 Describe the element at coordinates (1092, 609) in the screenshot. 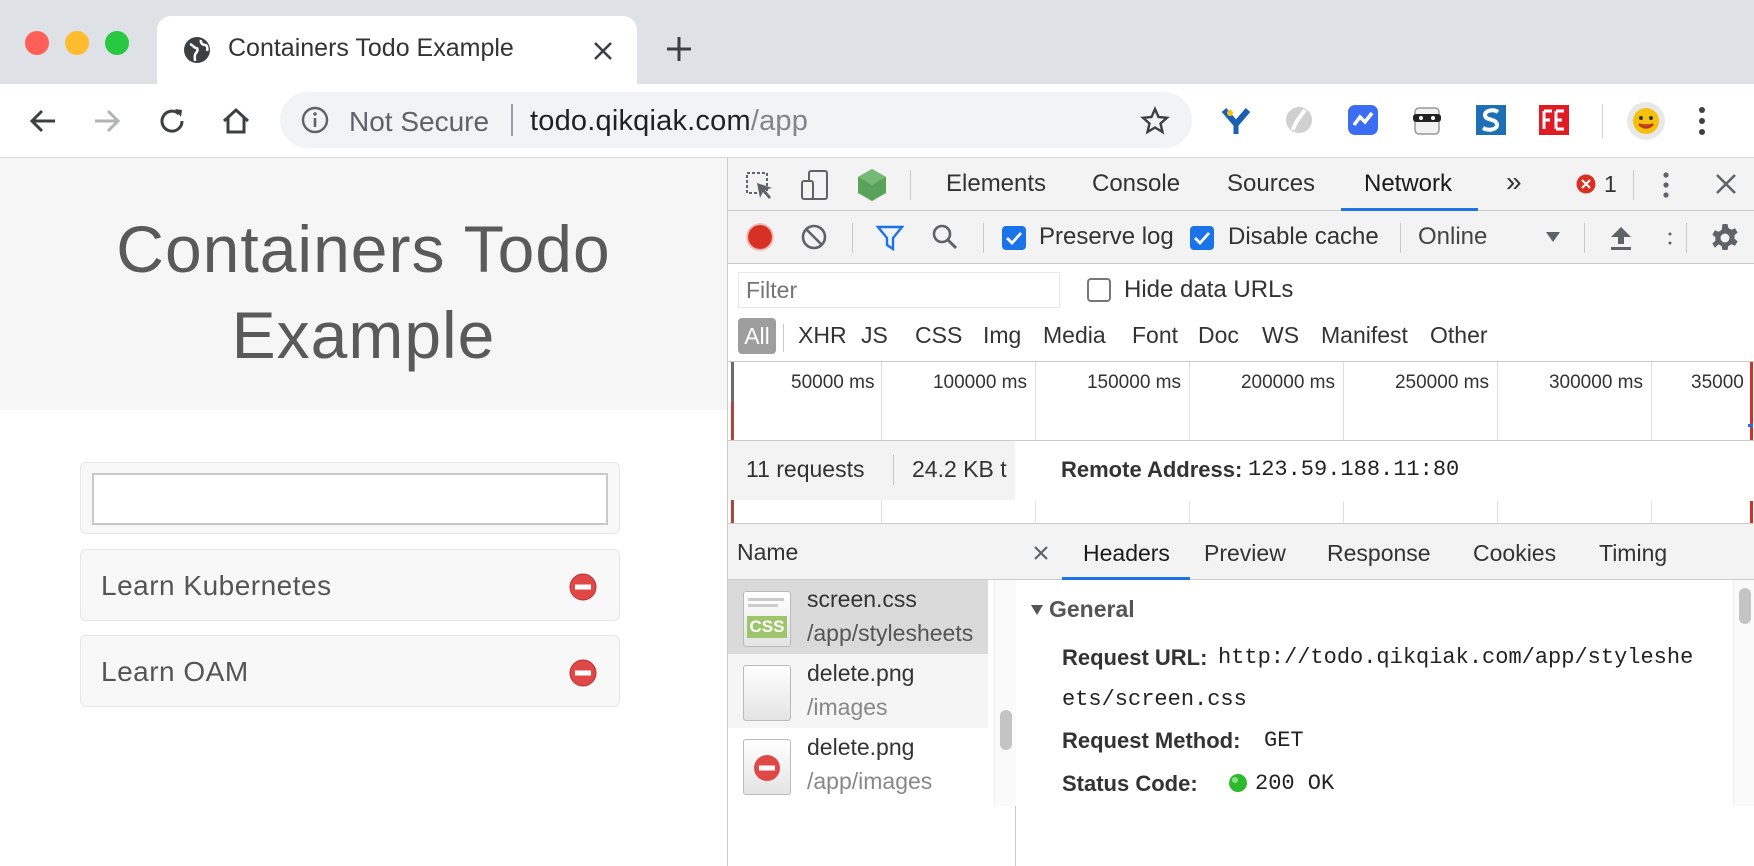

I see `general-section-header: General` at that location.